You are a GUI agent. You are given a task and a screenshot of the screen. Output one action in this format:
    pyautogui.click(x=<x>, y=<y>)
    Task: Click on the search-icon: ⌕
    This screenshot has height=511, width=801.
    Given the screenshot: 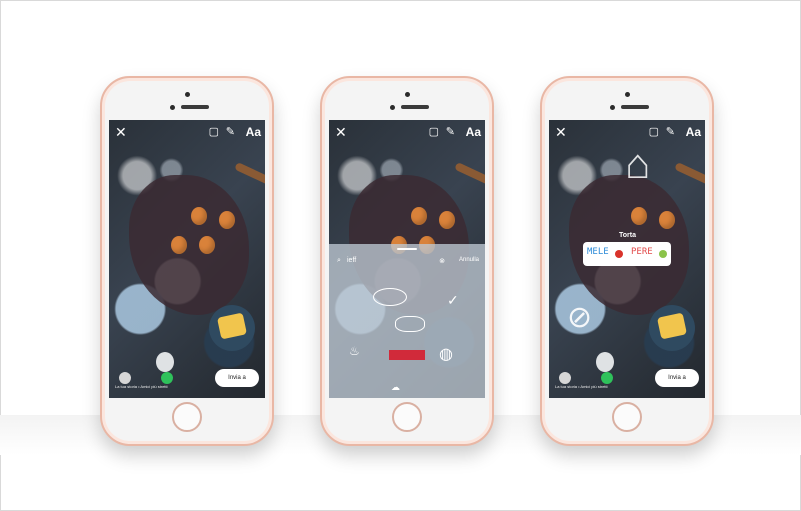 What is the action you would take?
    pyautogui.click(x=339, y=260)
    